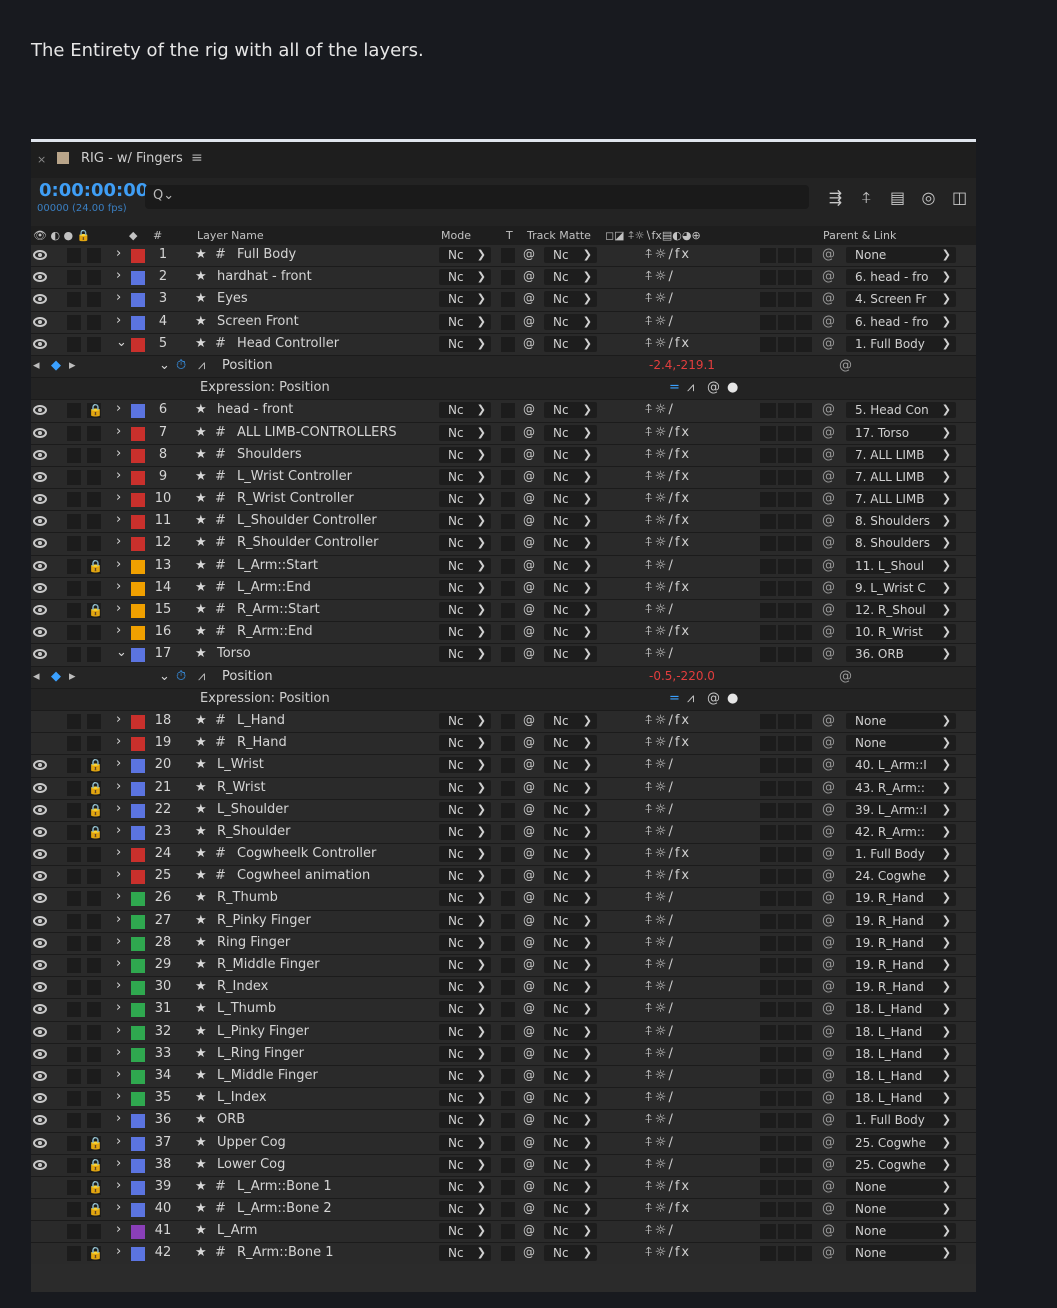 The image size is (1057, 1308). What do you see at coordinates (258, 321) in the screenshot?
I see `layer-name: Screen Front` at bounding box center [258, 321].